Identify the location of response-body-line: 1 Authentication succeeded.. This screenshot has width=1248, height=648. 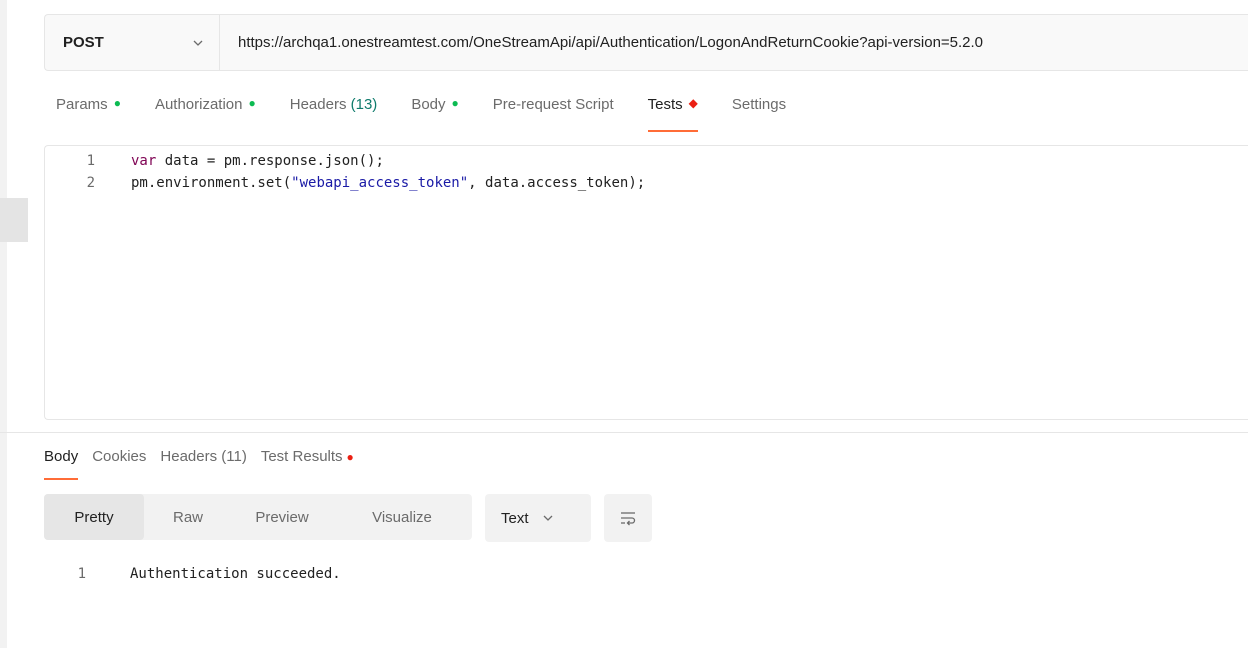
(192, 574).